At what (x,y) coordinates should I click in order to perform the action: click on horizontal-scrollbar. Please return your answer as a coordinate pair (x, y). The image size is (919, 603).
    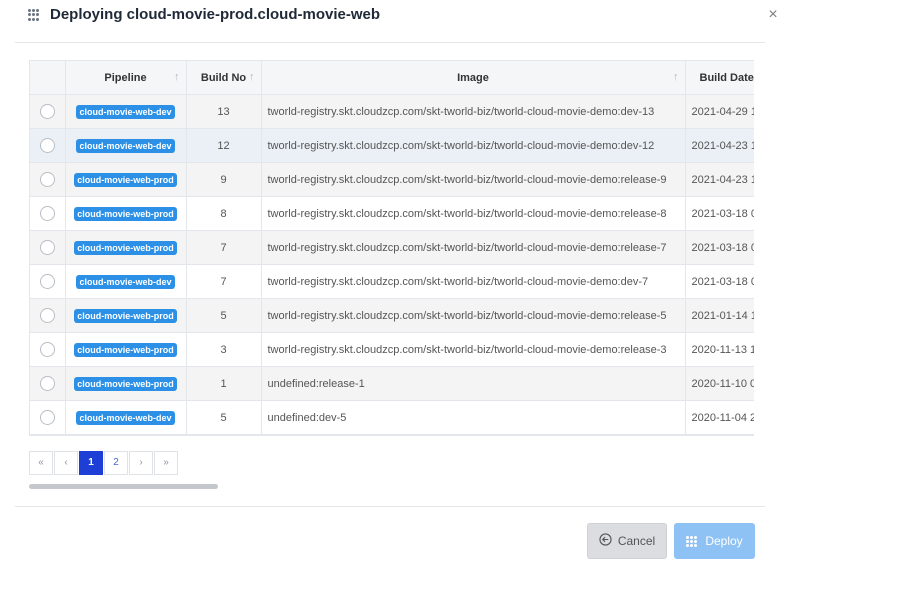
    Looking at the image, I should click on (123, 486).